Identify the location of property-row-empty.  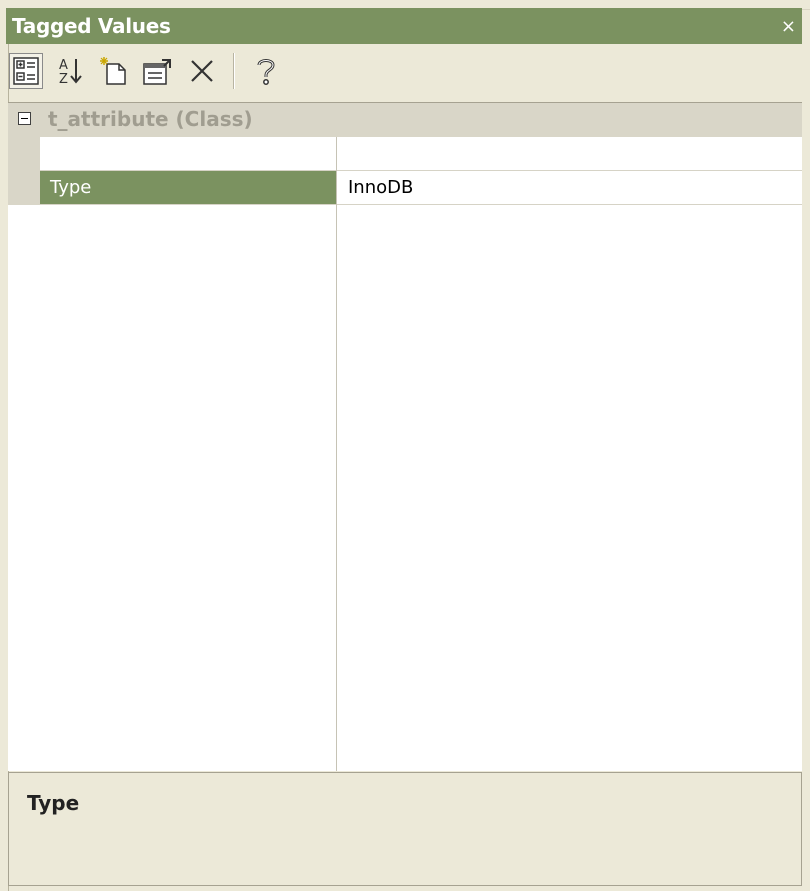
(421, 154).